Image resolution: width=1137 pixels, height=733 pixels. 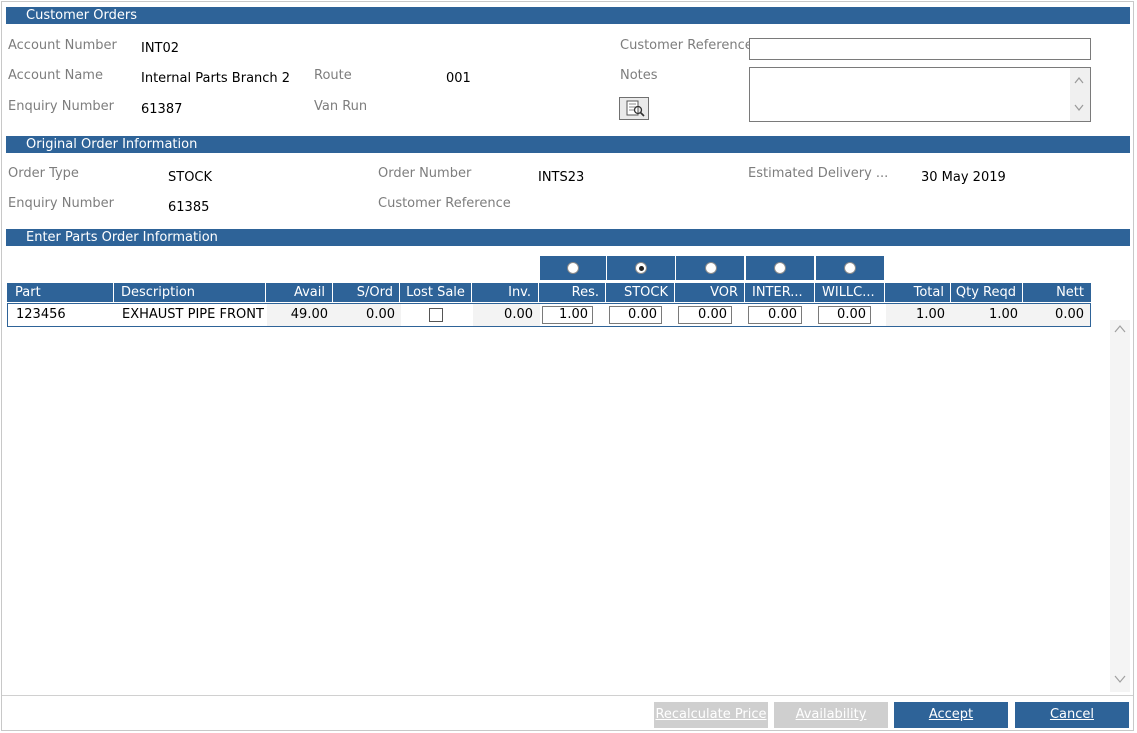 What do you see at coordinates (1057, 292) in the screenshot?
I see `col-nett: Nett` at bounding box center [1057, 292].